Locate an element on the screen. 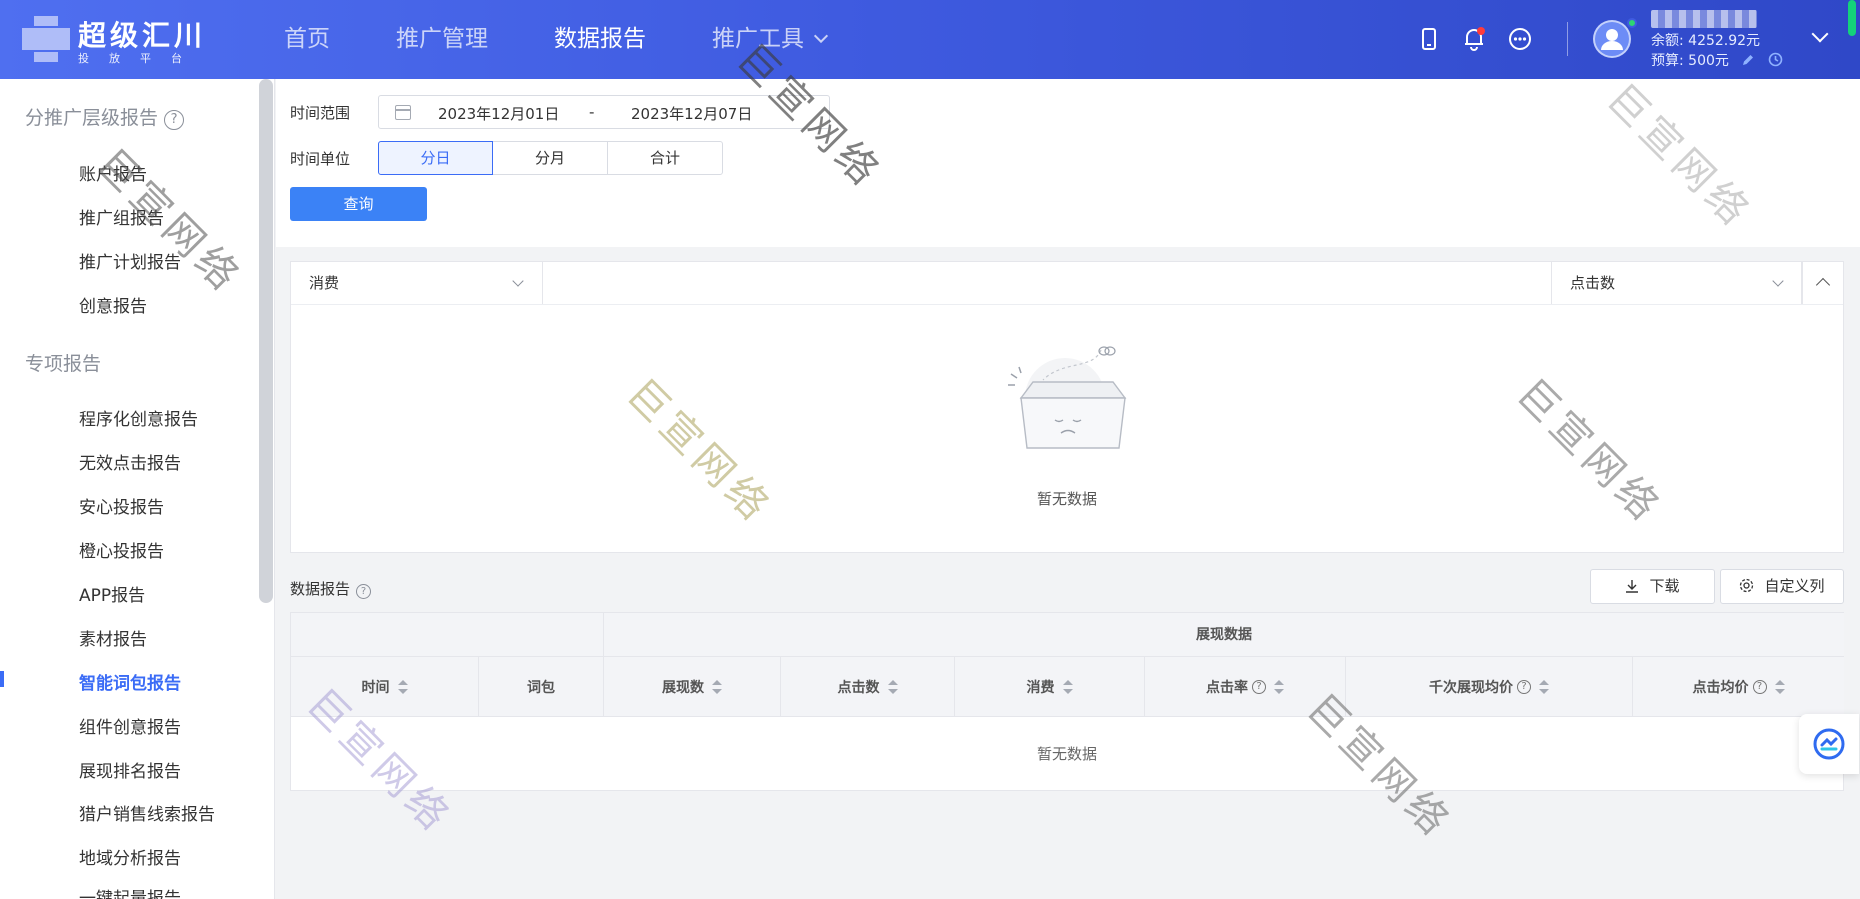  chevron-up-icon is located at coordinates (1823, 285).